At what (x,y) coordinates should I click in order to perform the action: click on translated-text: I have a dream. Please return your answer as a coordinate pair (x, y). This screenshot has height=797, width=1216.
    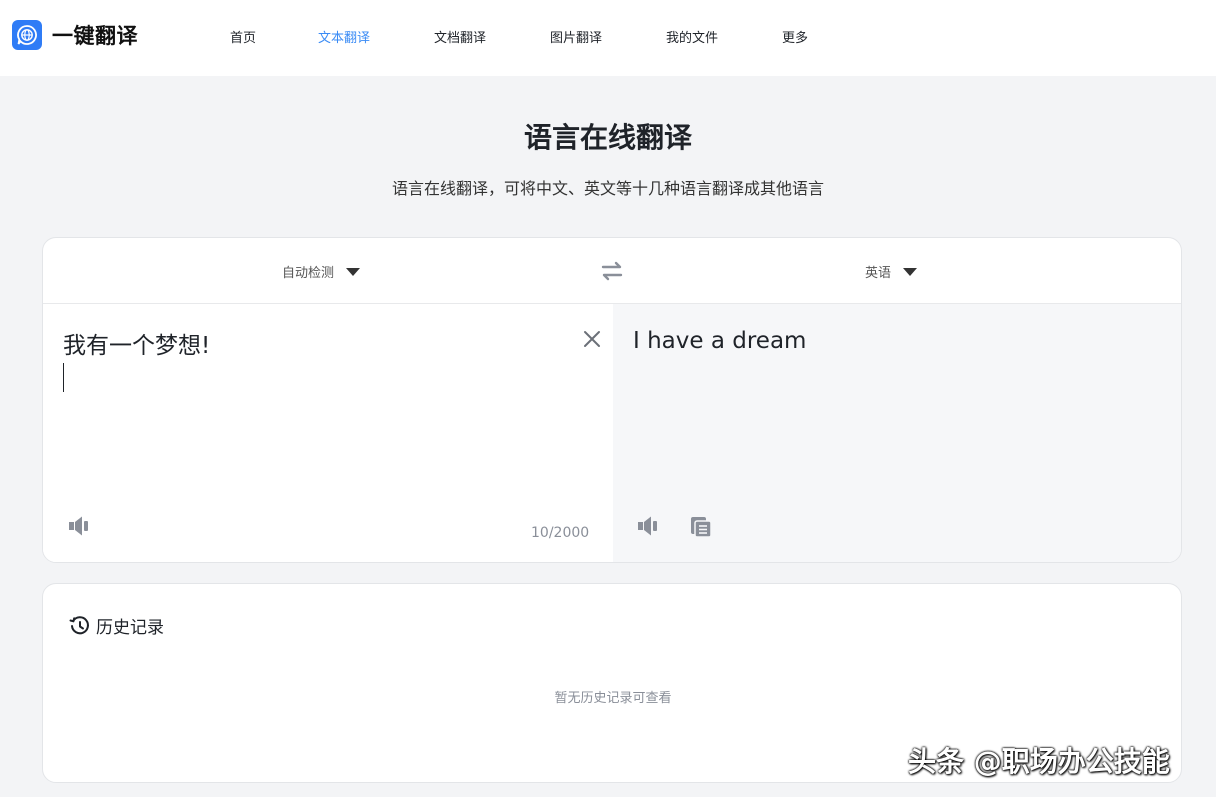
    Looking at the image, I should click on (720, 341).